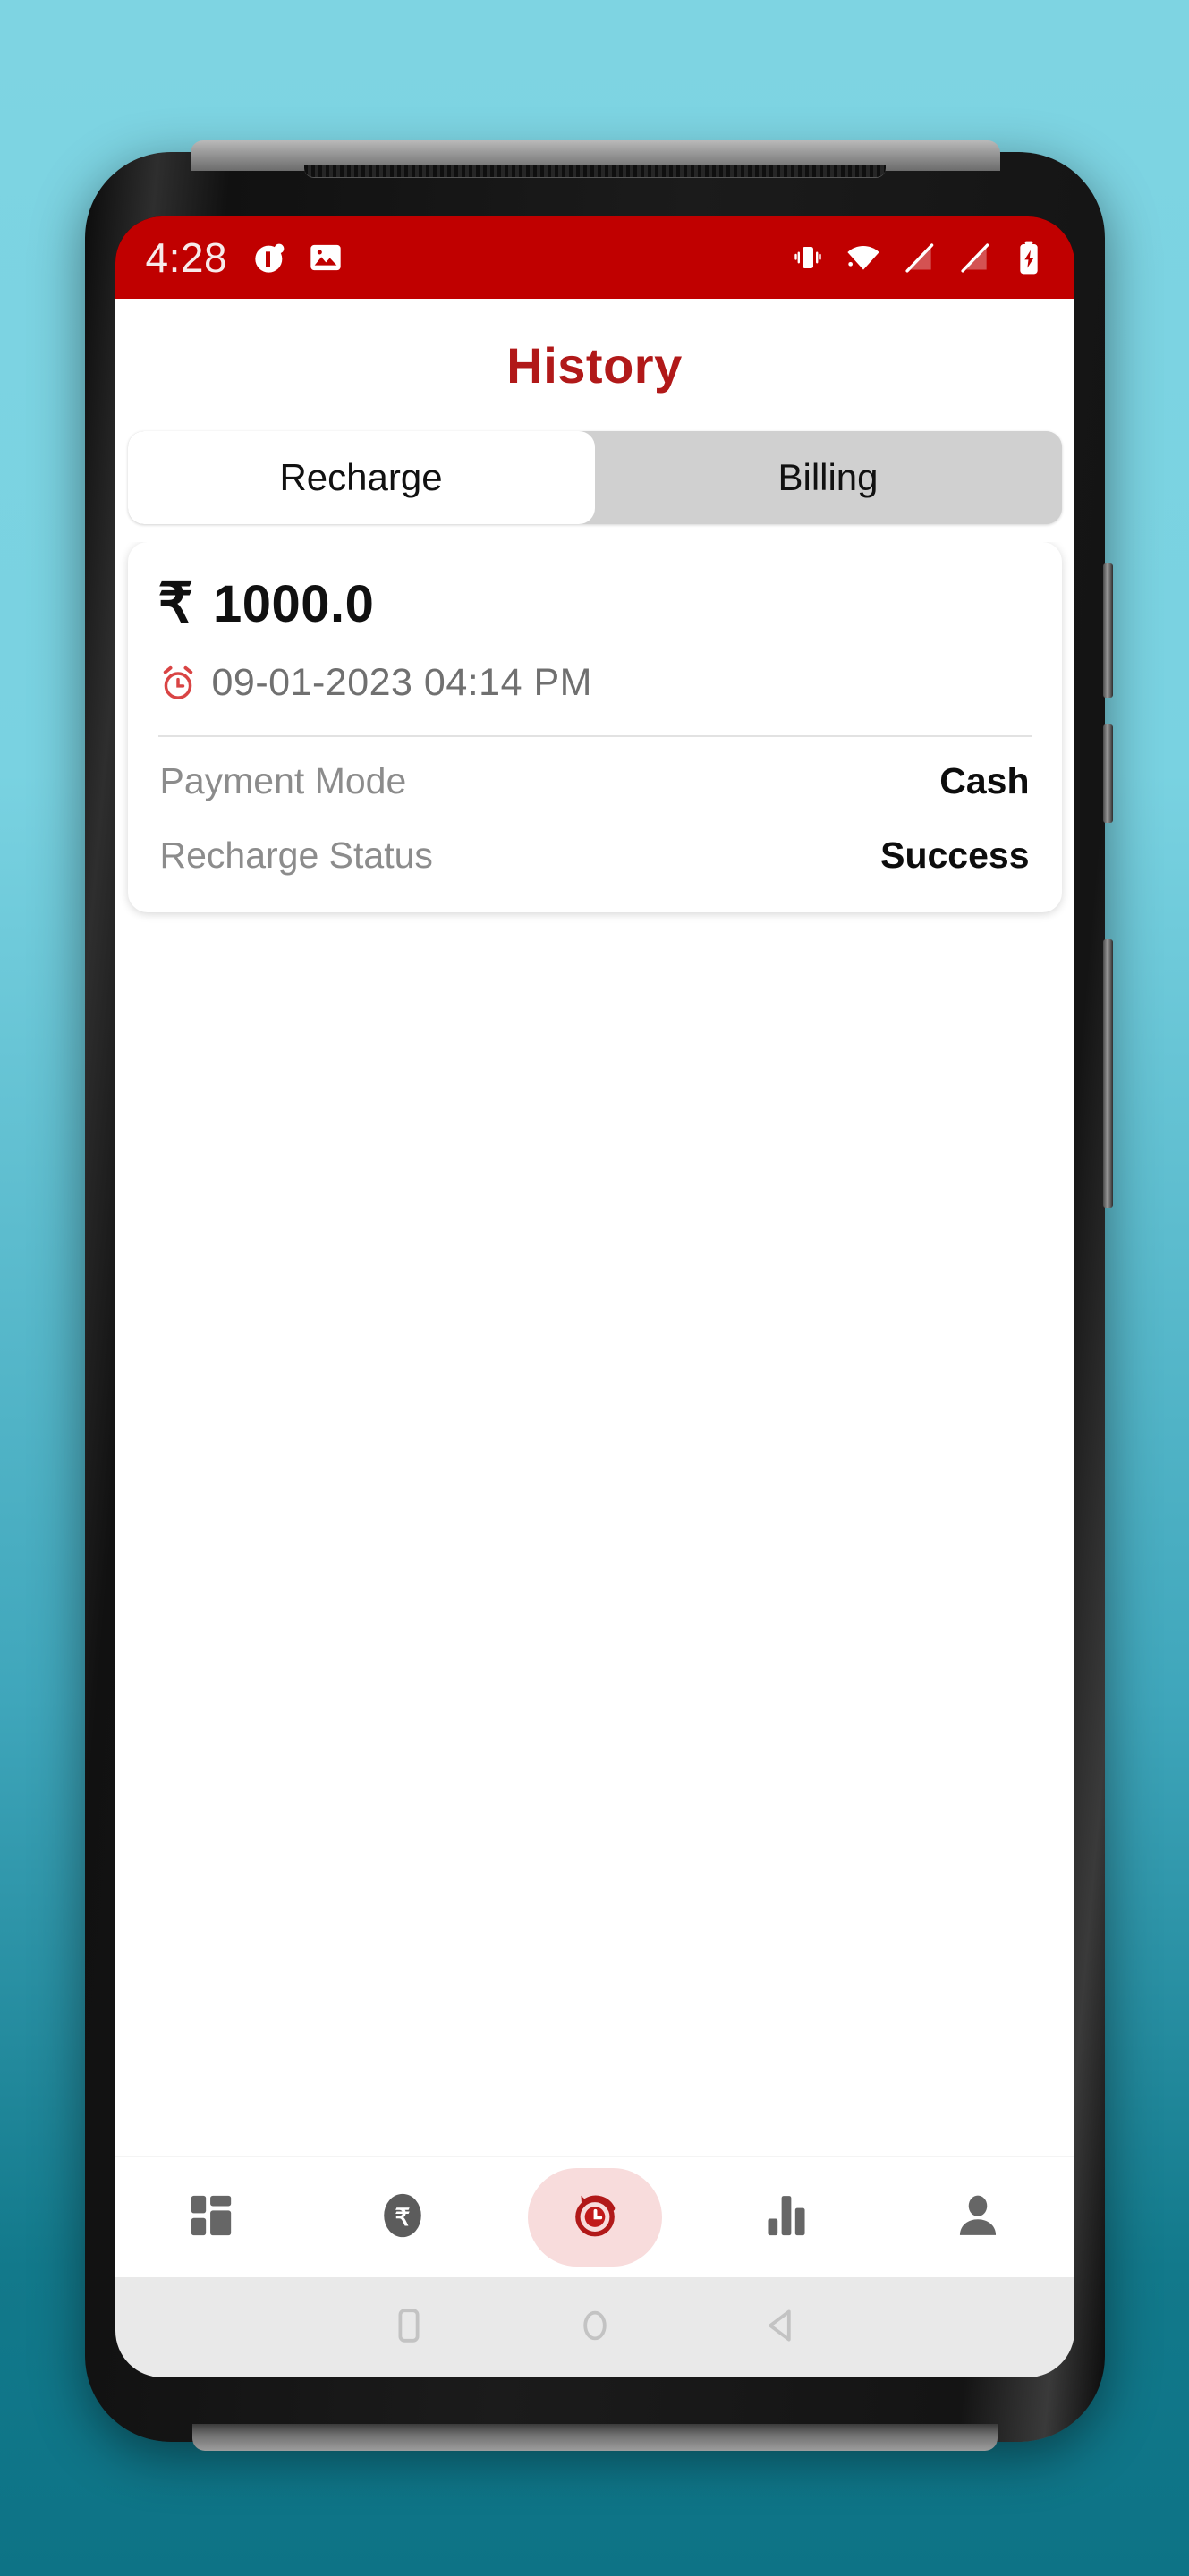 The height and width of the screenshot is (2576, 1189). I want to click on bar-chart-icon, so click(786, 2217).